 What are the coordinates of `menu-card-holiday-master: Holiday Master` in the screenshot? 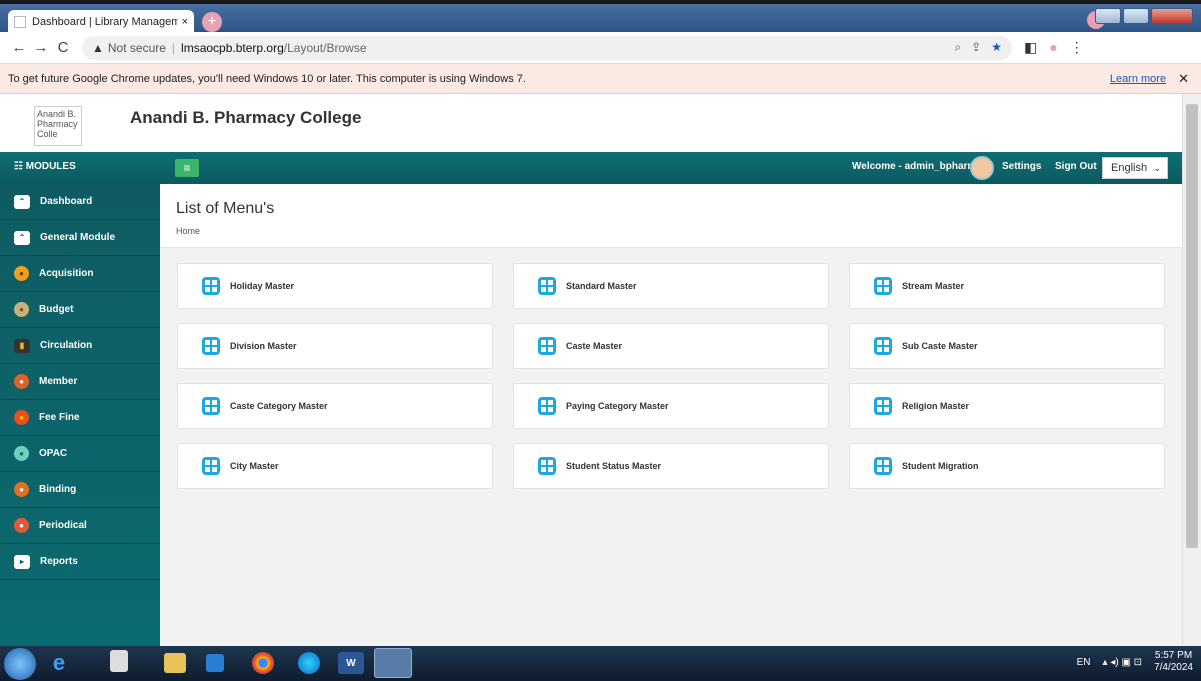 It's located at (335, 286).